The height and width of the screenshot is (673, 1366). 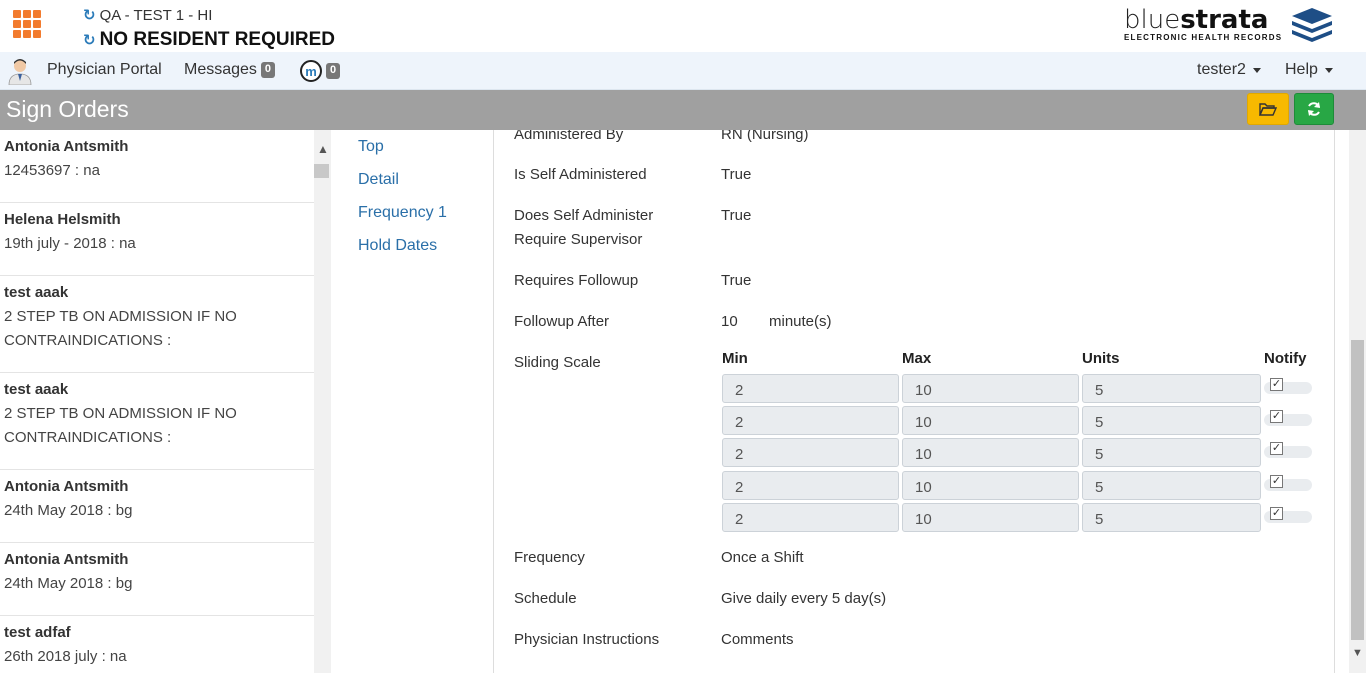 What do you see at coordinates (402, 213) in the screenshot?
I see `section-link-frequency: Frequency 1` at bounding box center [402, 213].